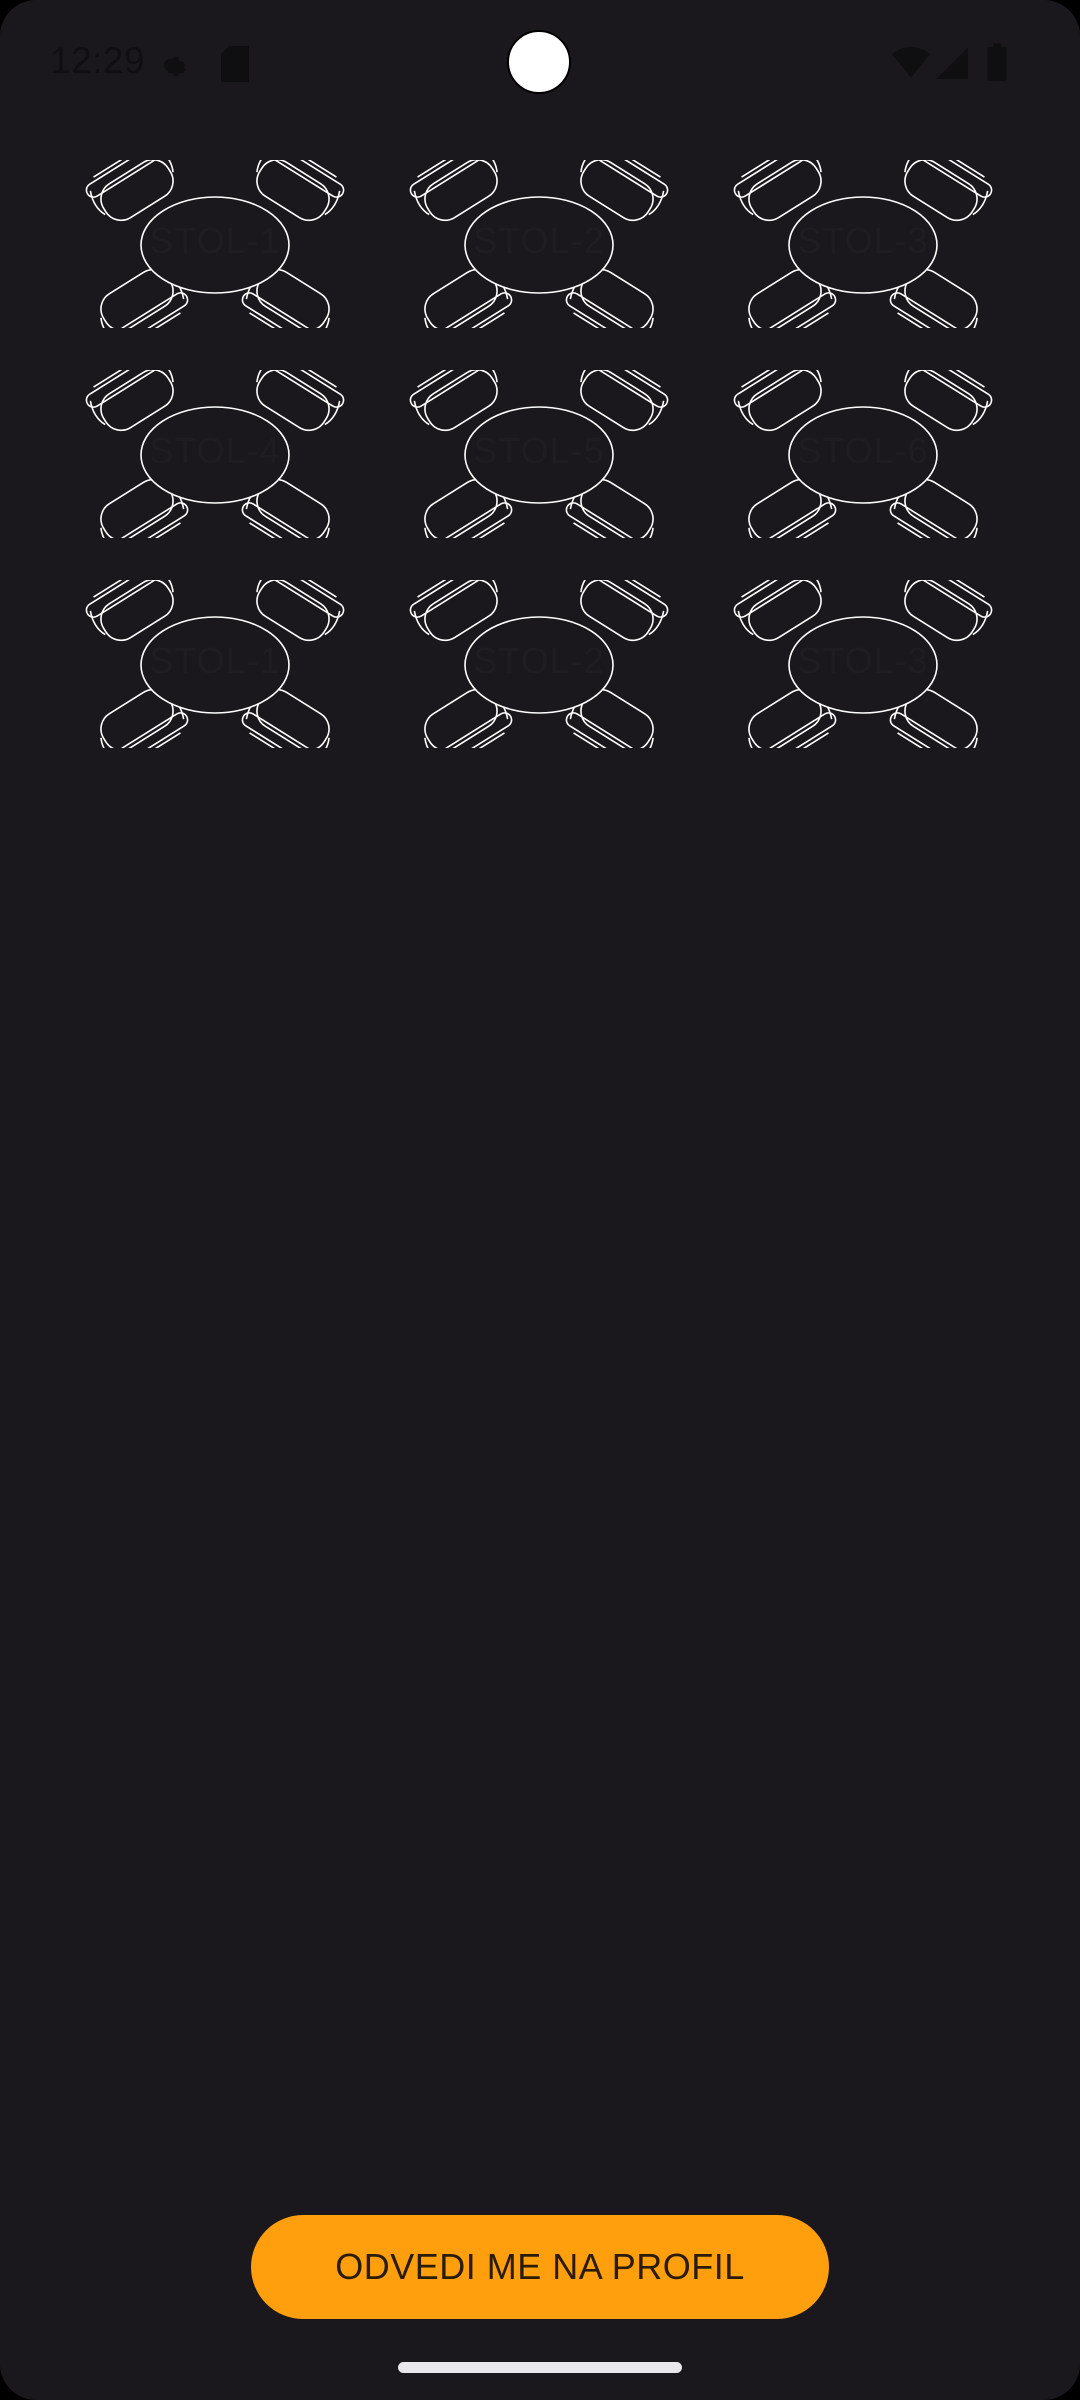  I want to click on table-stol-2: STOL-2, so click(539, 244).